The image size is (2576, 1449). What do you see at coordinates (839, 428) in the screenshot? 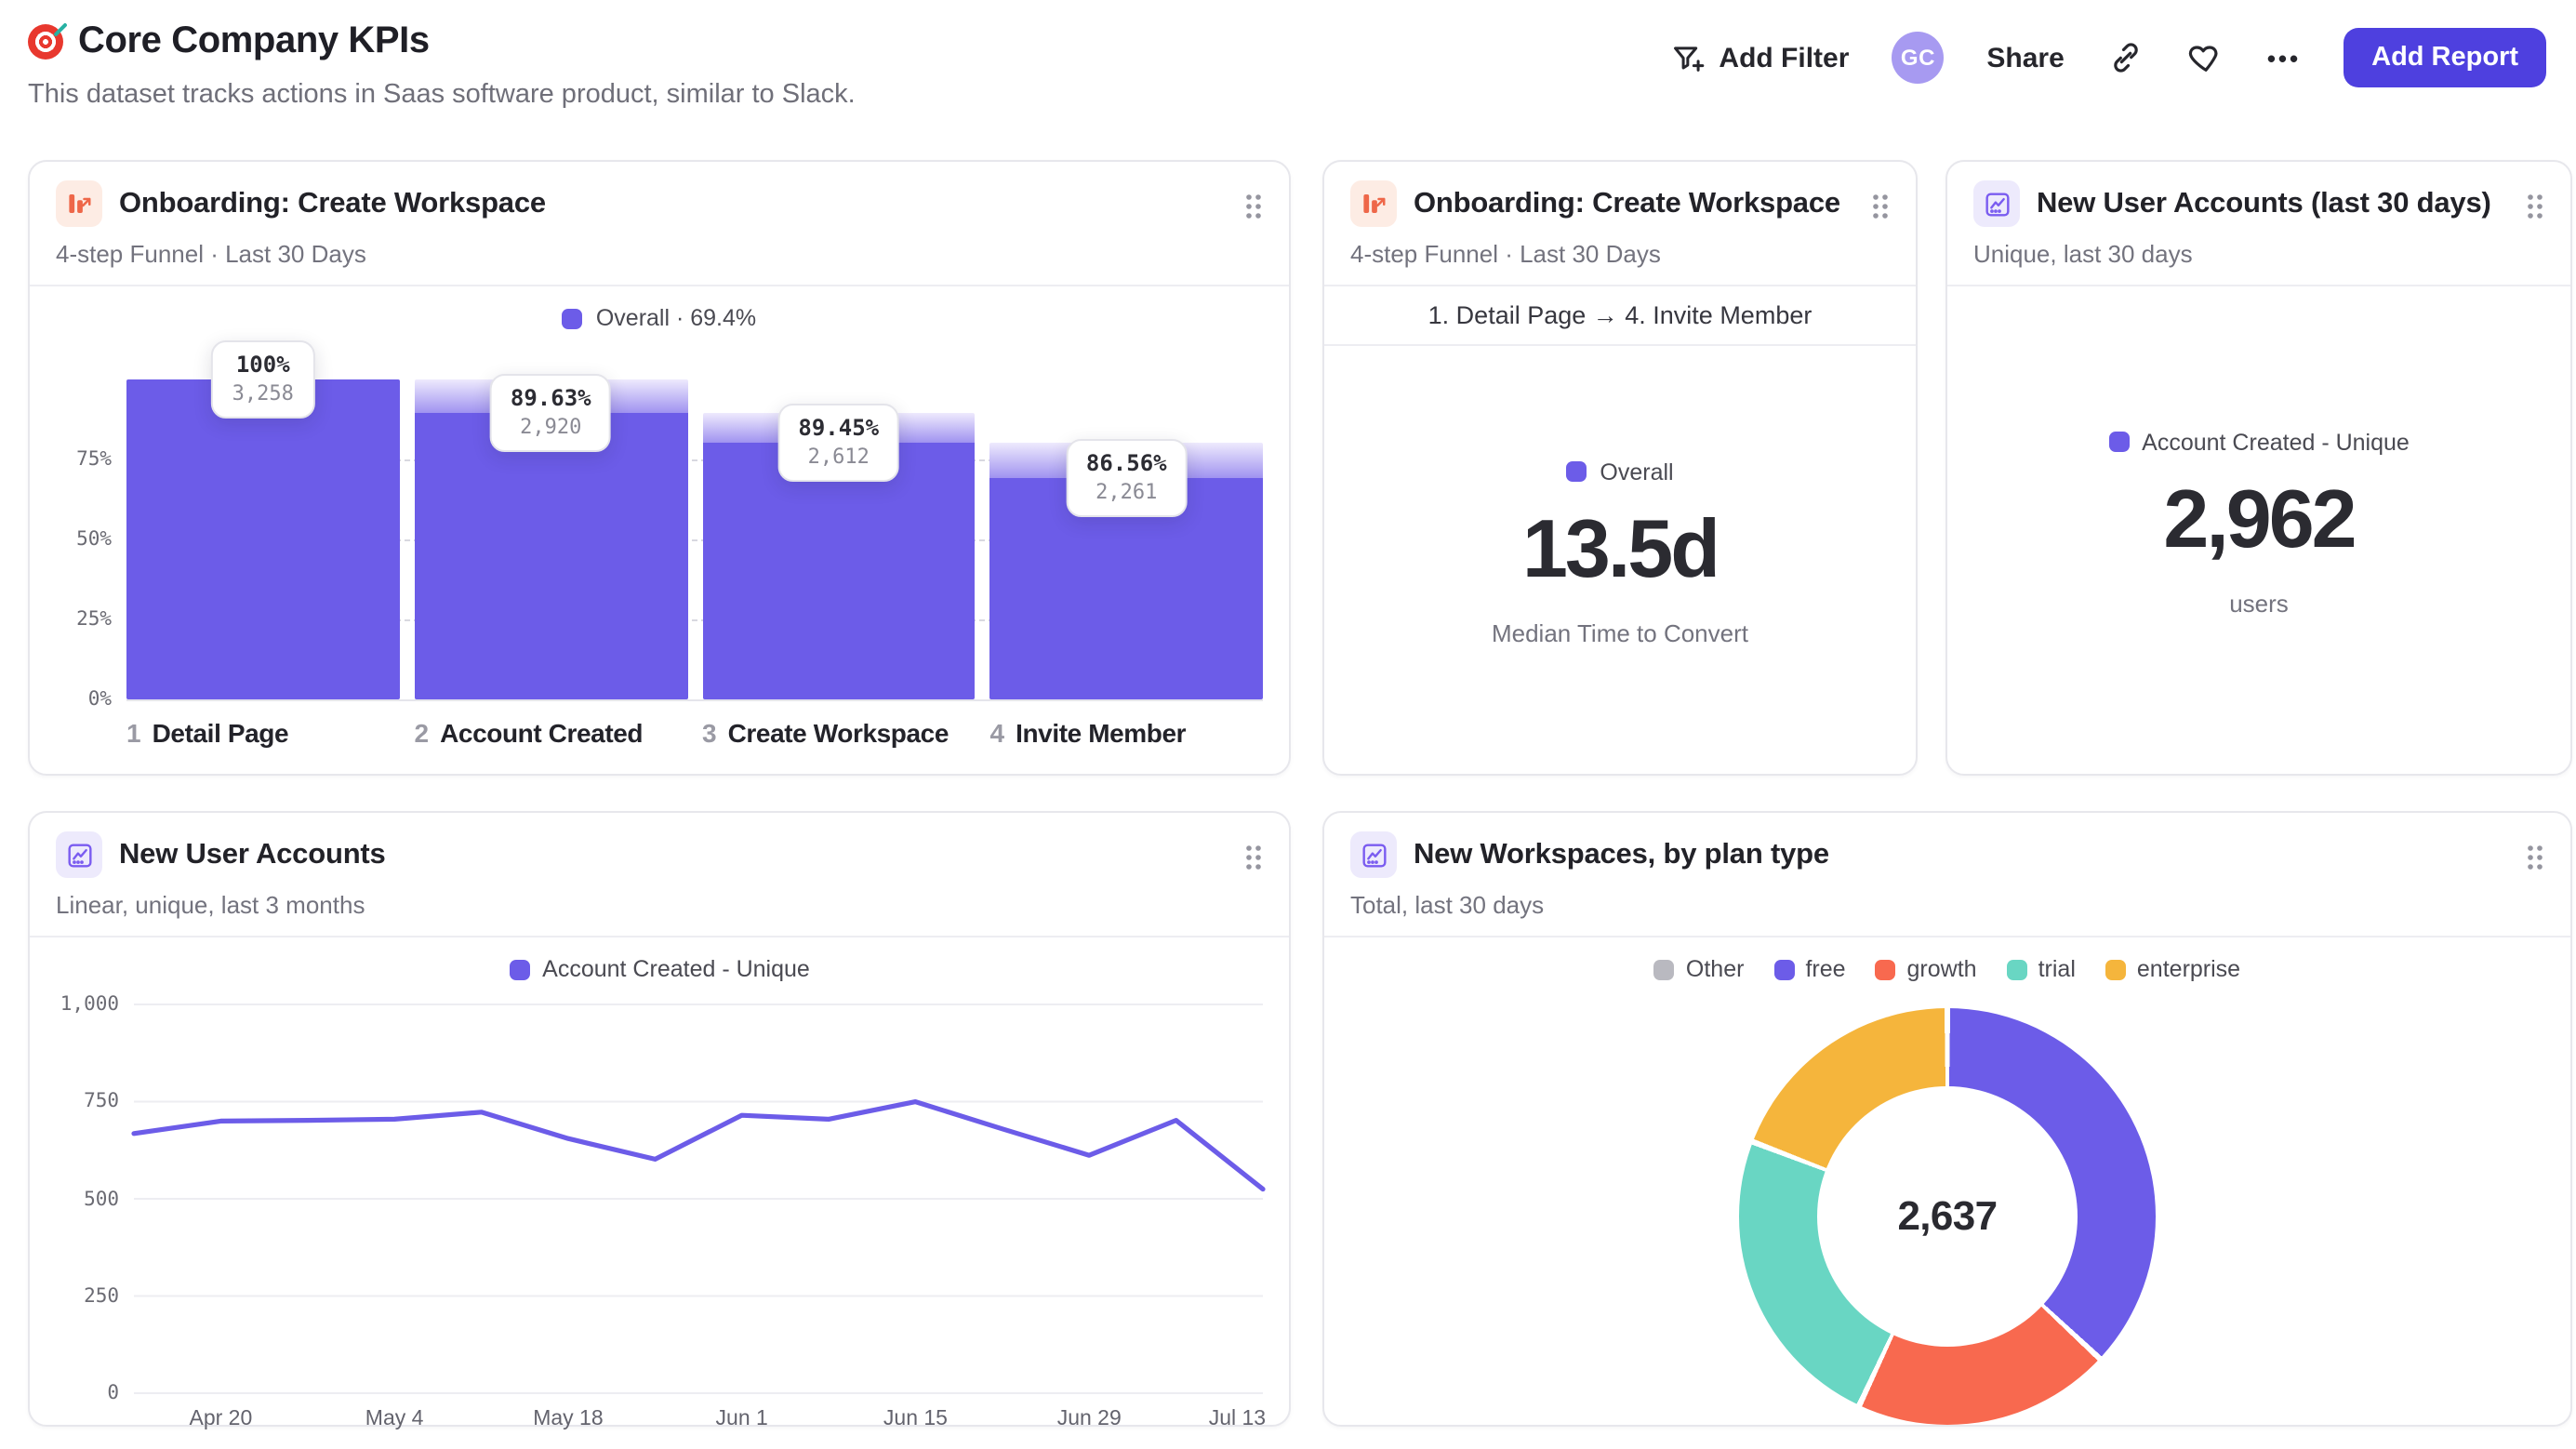
I see `funnel-tooltip-pct: 89.45%` at bounding box center [839, 428].